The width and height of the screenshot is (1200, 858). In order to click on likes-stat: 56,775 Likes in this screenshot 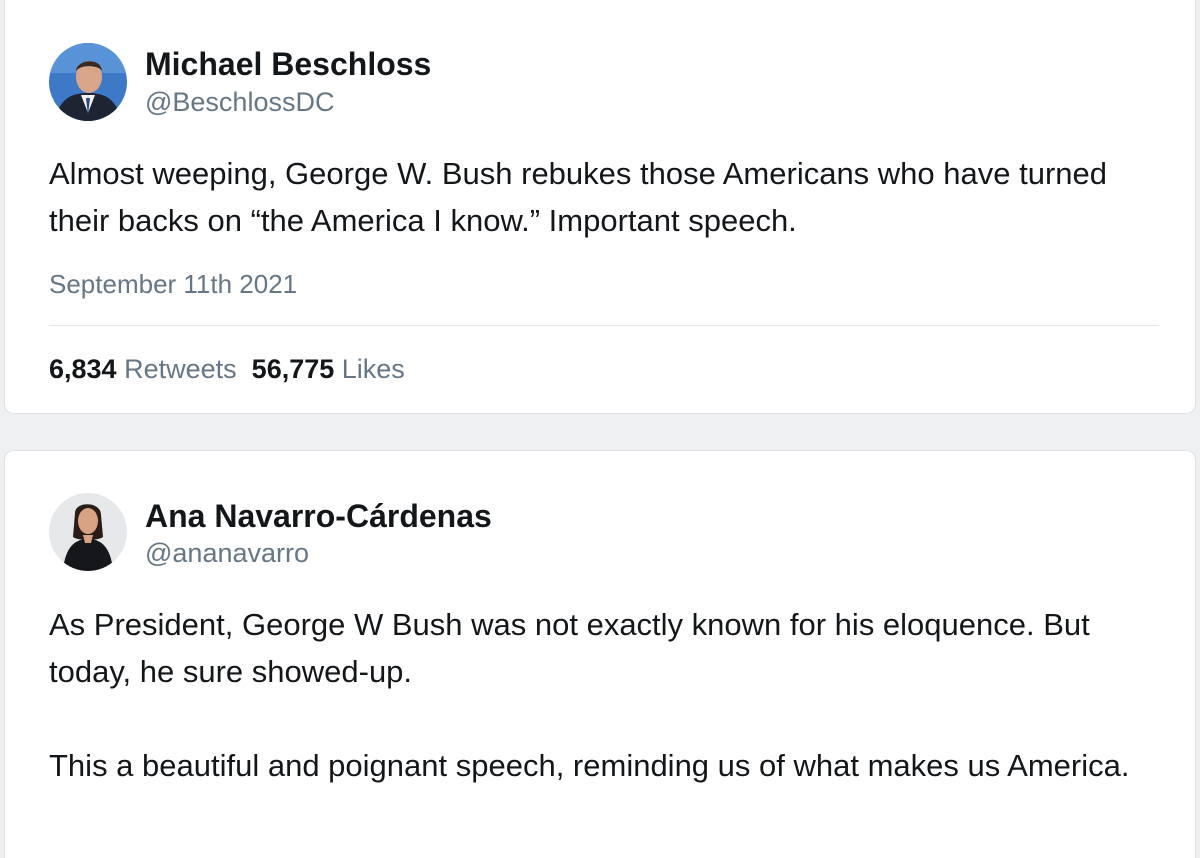, I will do `click(328, 369)`.